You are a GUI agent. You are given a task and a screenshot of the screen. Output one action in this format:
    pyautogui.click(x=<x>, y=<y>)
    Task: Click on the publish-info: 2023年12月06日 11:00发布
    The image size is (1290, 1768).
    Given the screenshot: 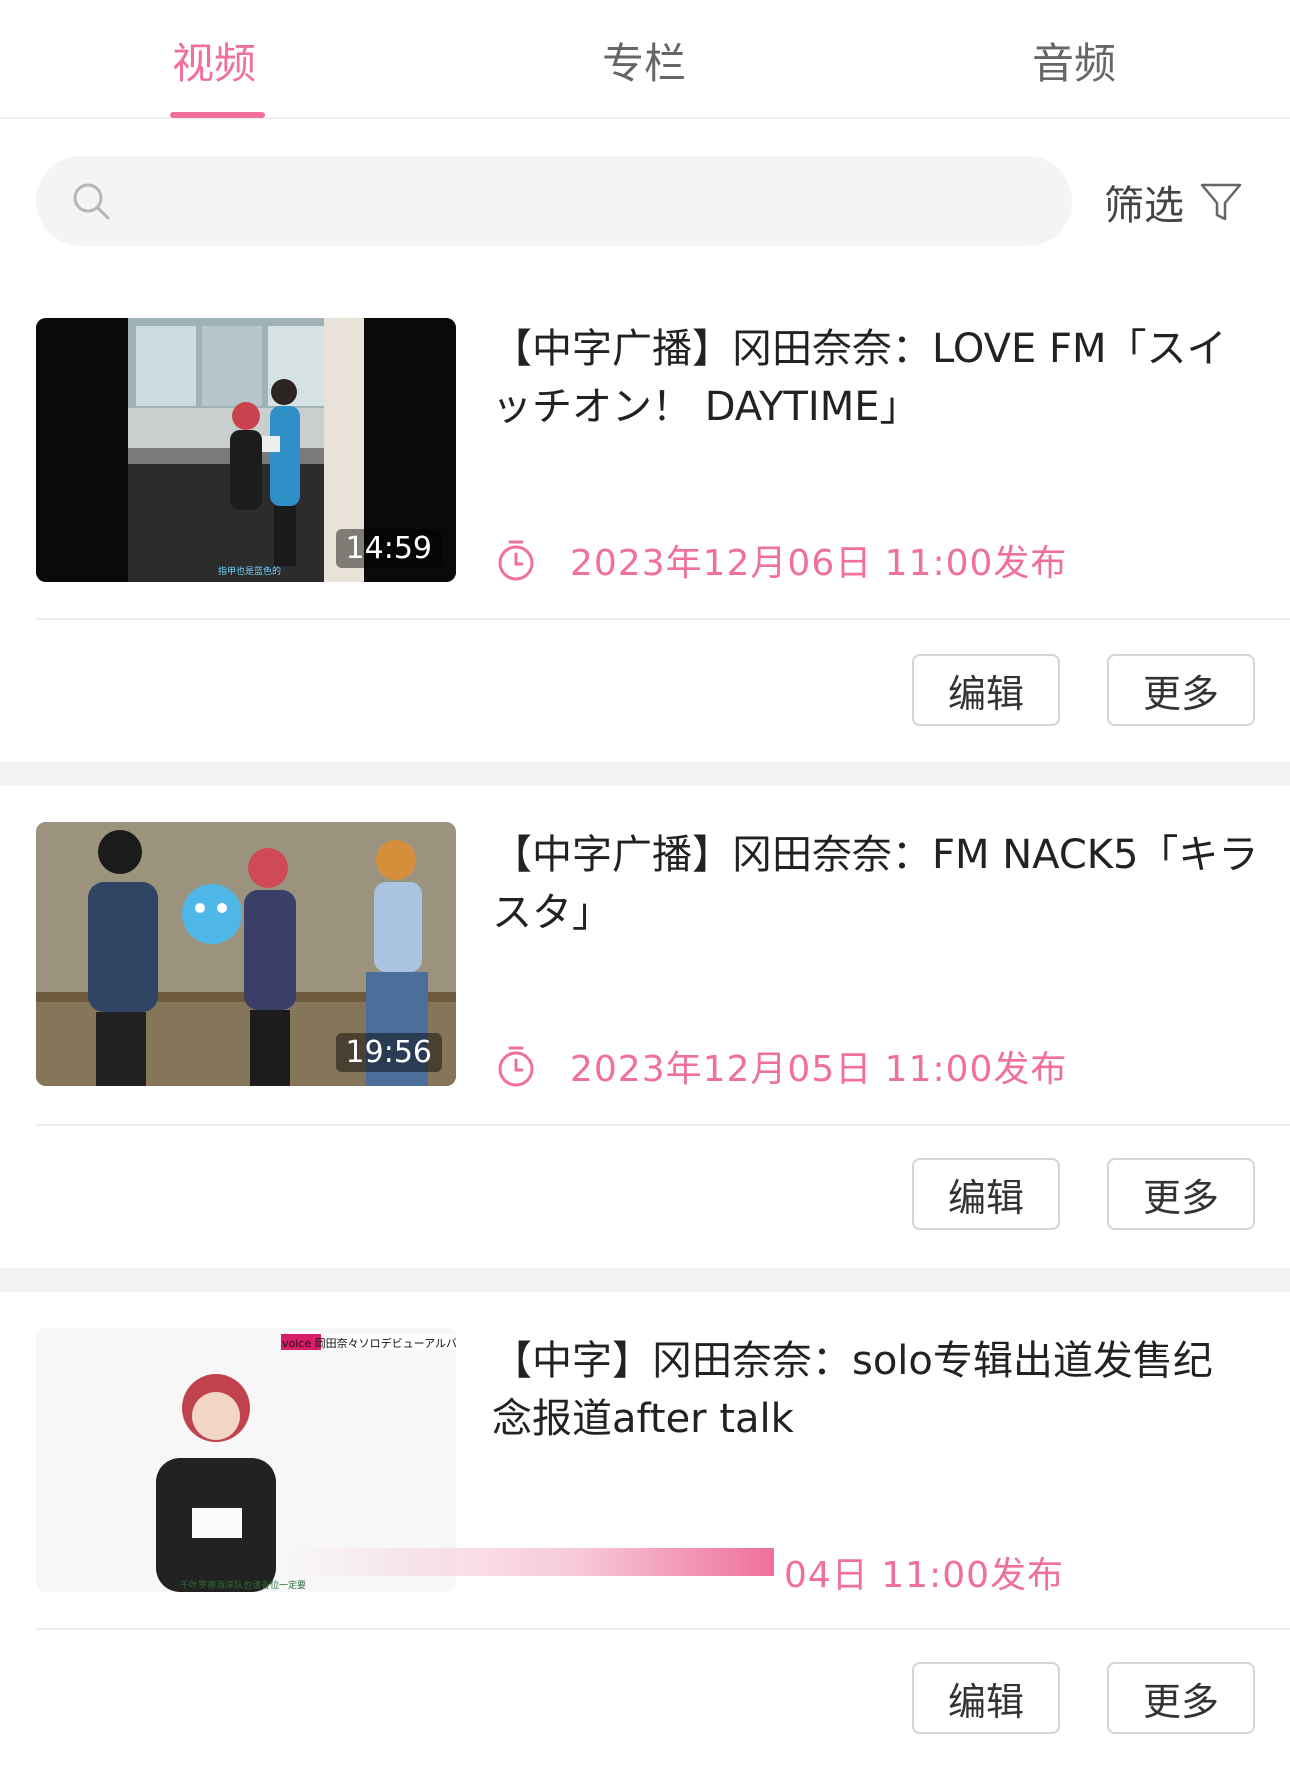 What is the action you would take?
    pyautogui.click(x=780, y=560)
    